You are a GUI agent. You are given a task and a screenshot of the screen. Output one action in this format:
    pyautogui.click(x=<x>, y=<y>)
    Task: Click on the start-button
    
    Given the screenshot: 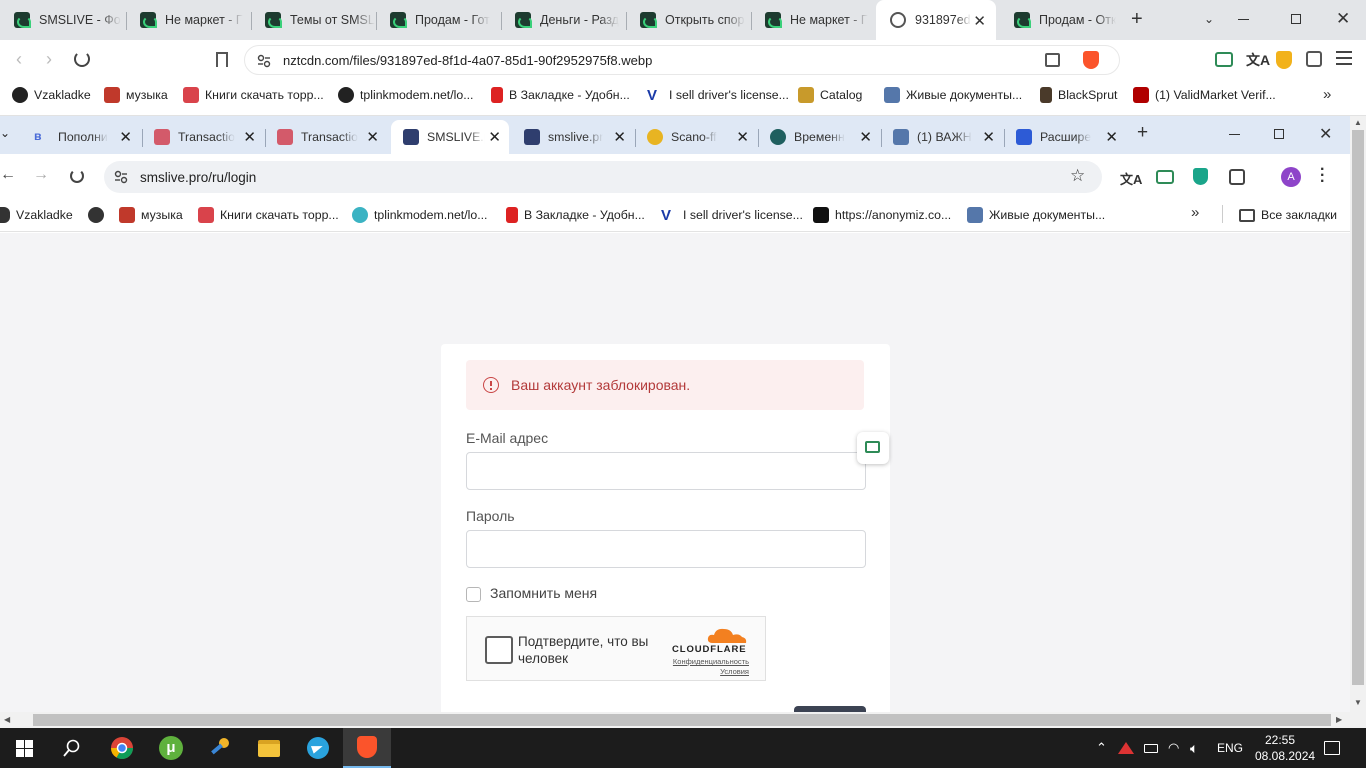 What is the action you would take?
    pyautogui.click(x=24, y=748)
    